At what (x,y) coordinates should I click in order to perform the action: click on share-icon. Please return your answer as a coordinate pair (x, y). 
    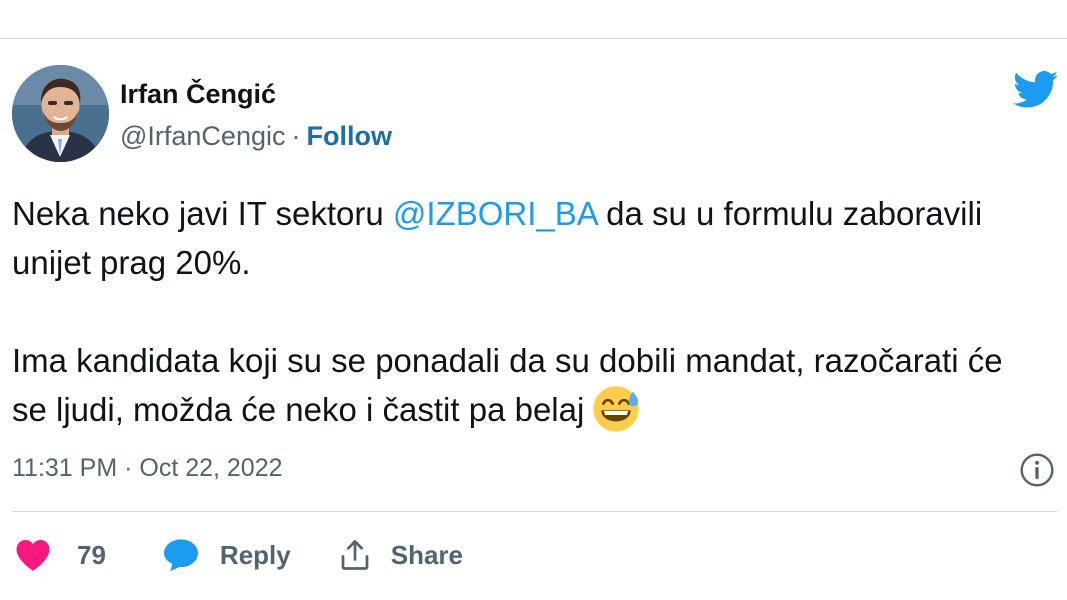
    Looking at the image, I should click on (355, 555).